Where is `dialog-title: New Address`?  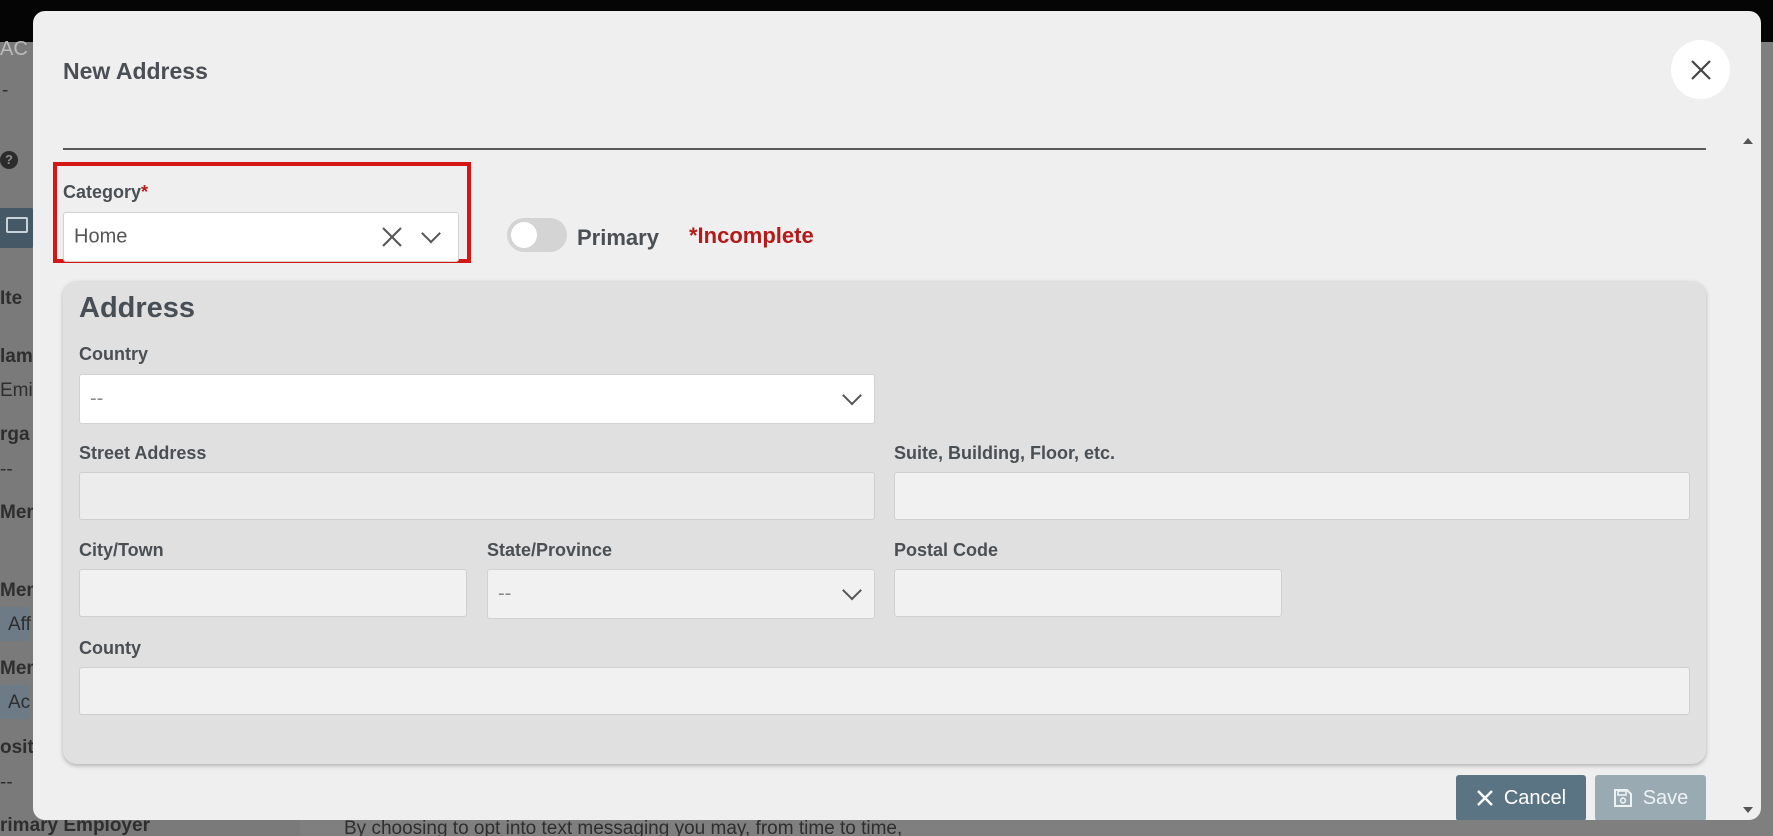 dialog-title: New Address is located at coordinates (135, 71).